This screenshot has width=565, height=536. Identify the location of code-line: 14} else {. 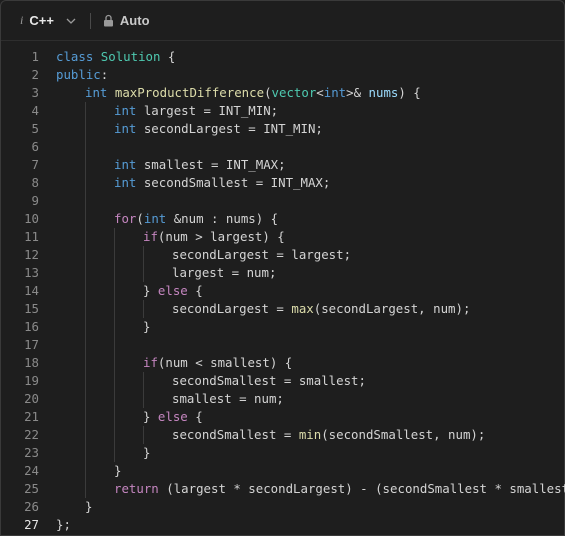
(283, 291).